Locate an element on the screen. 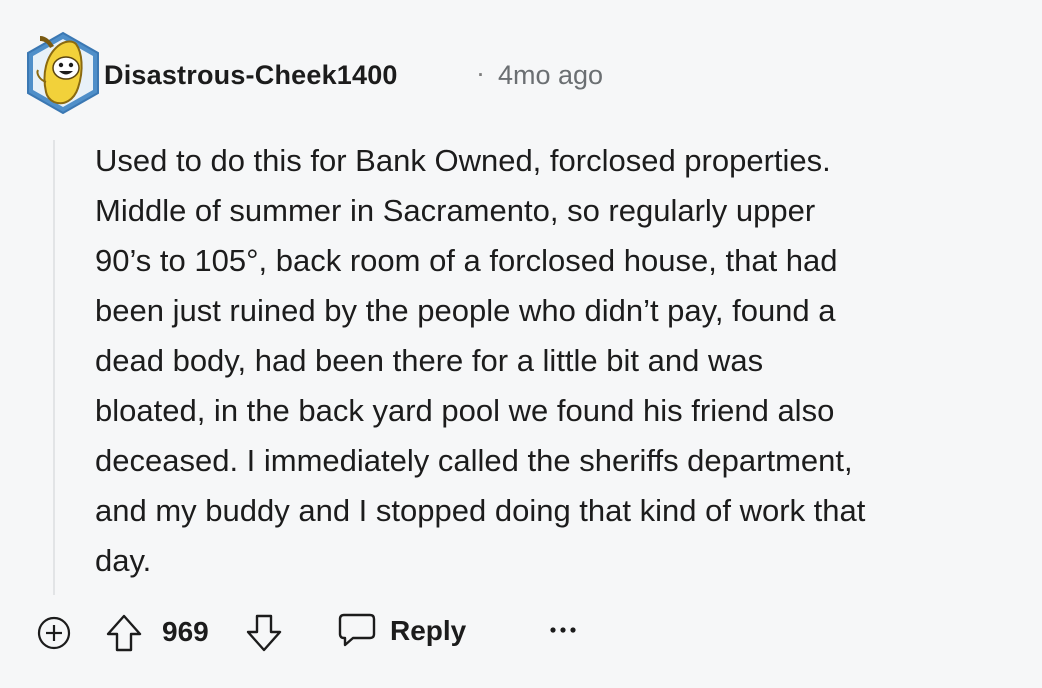 This screenshot has width=1042, height=688. user-avatar is located at coordinates (63, 72).